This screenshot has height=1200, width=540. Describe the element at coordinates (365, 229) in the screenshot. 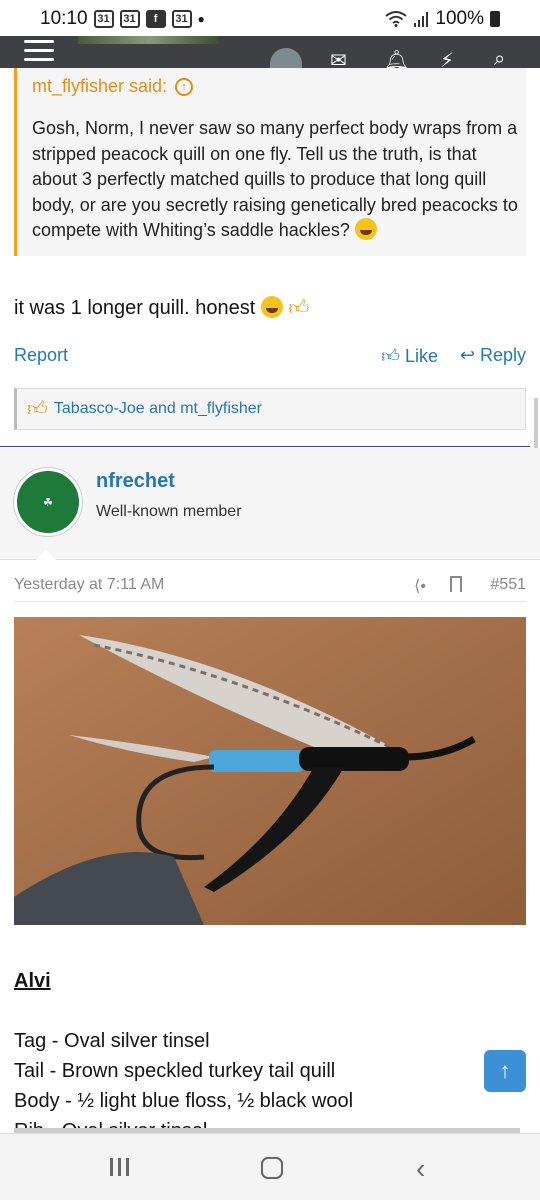

I see `grimace-emoji-icon` at that location.